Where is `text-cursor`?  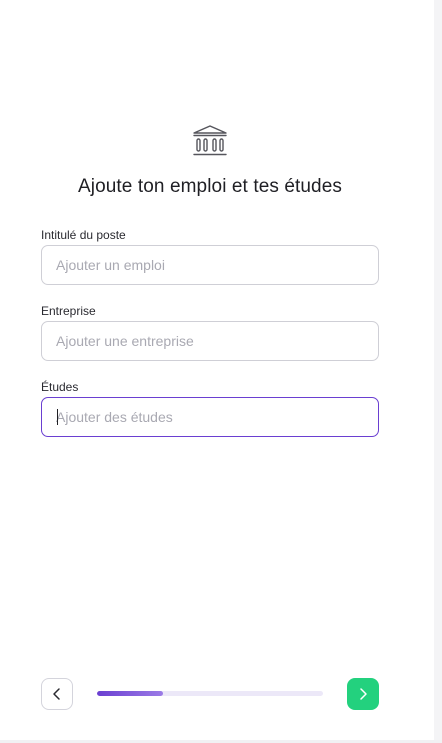
text-cursor is located at coordinates (57, 417).